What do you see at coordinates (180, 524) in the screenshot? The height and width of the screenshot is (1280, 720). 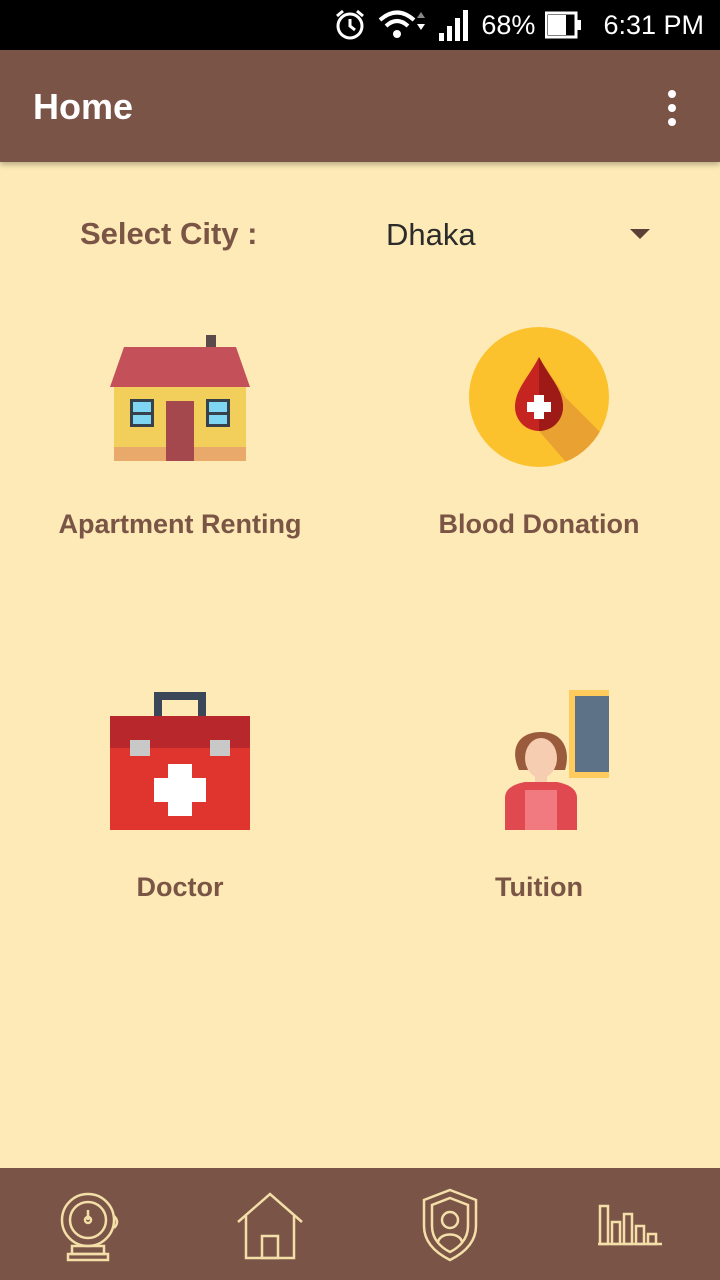 I see `tile-label: Apartment Renting` at bounding box center [180, 524].